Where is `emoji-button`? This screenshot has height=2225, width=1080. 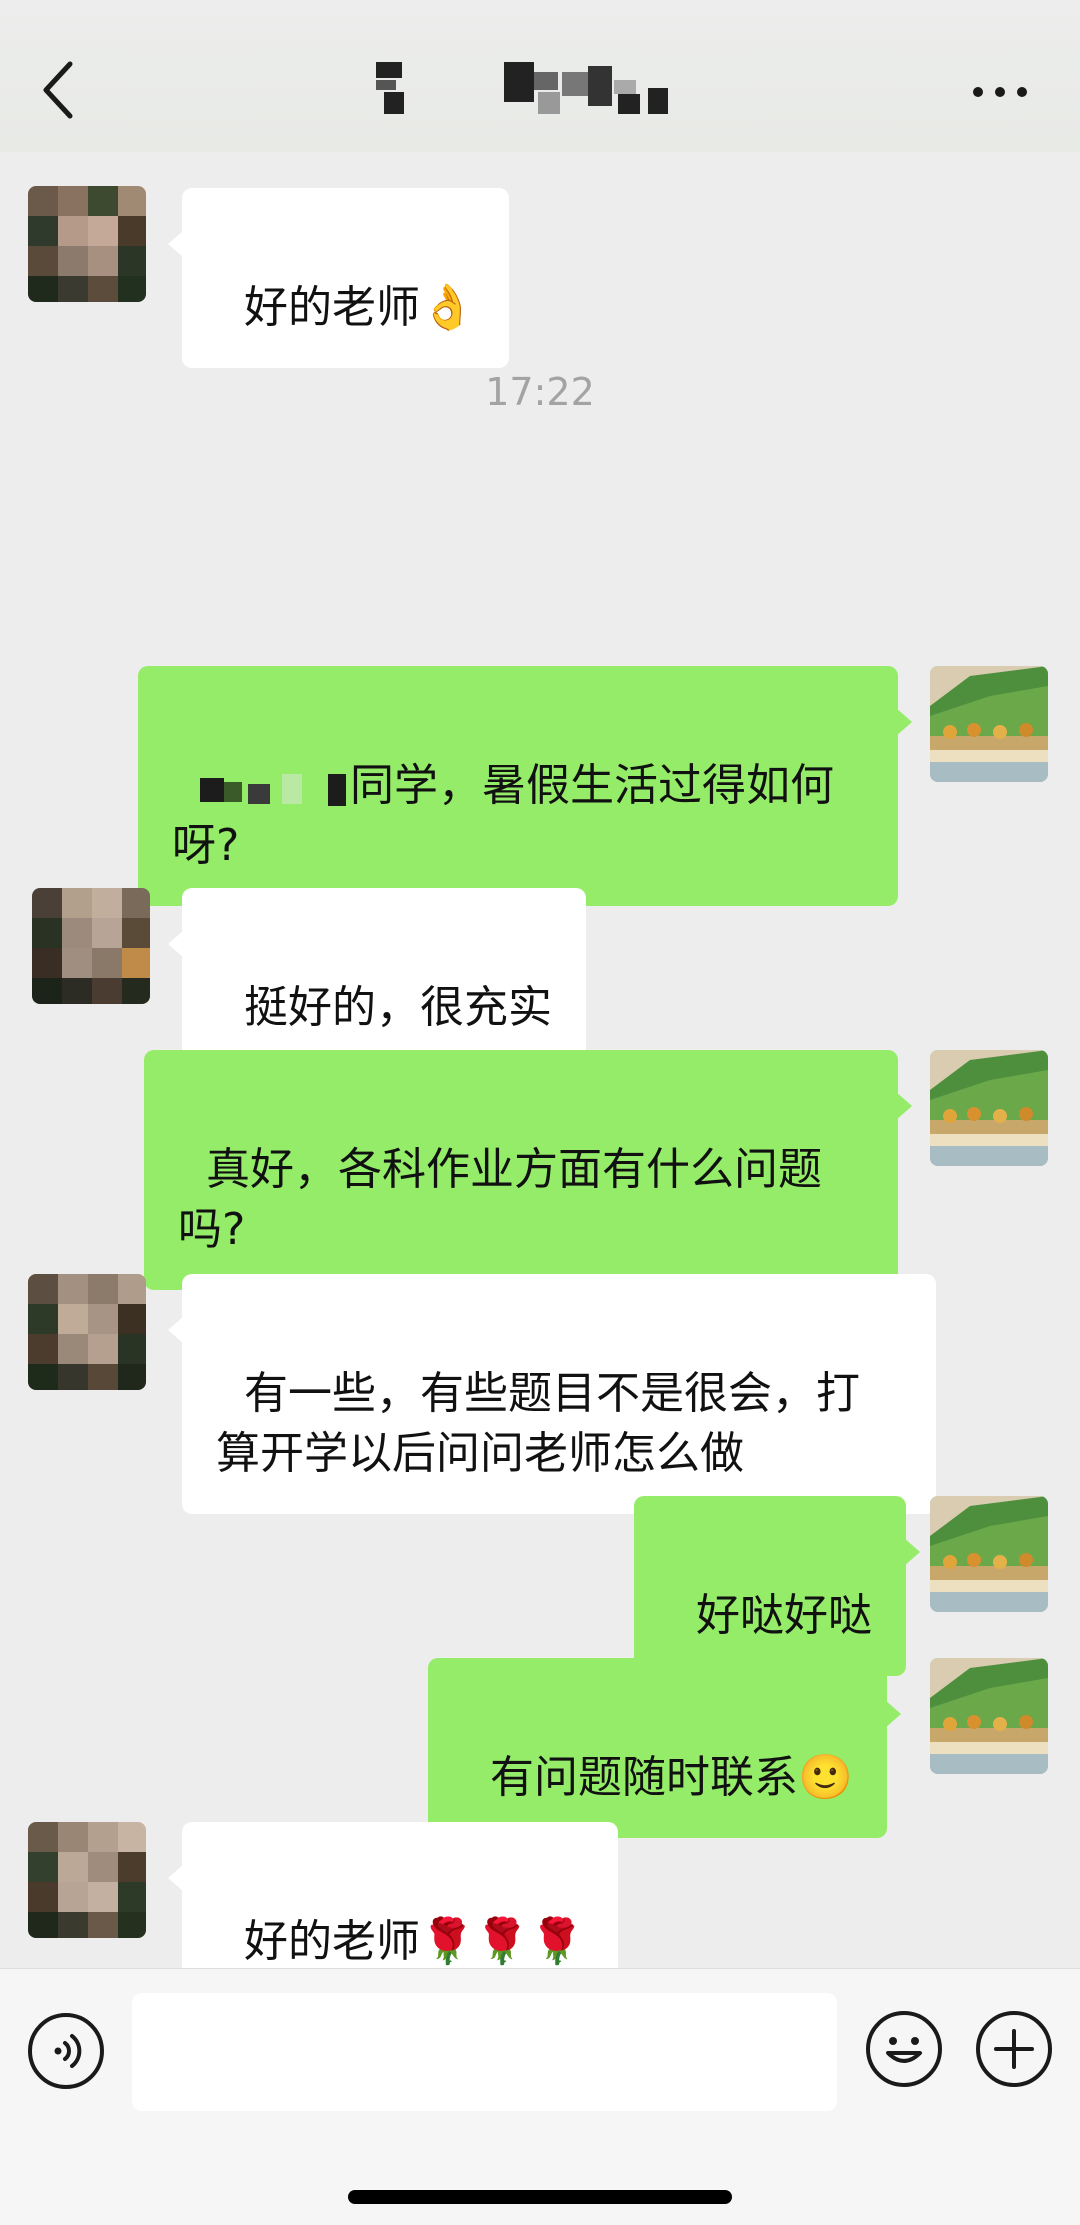 emoji-button is located at coordinates (904, 2049).